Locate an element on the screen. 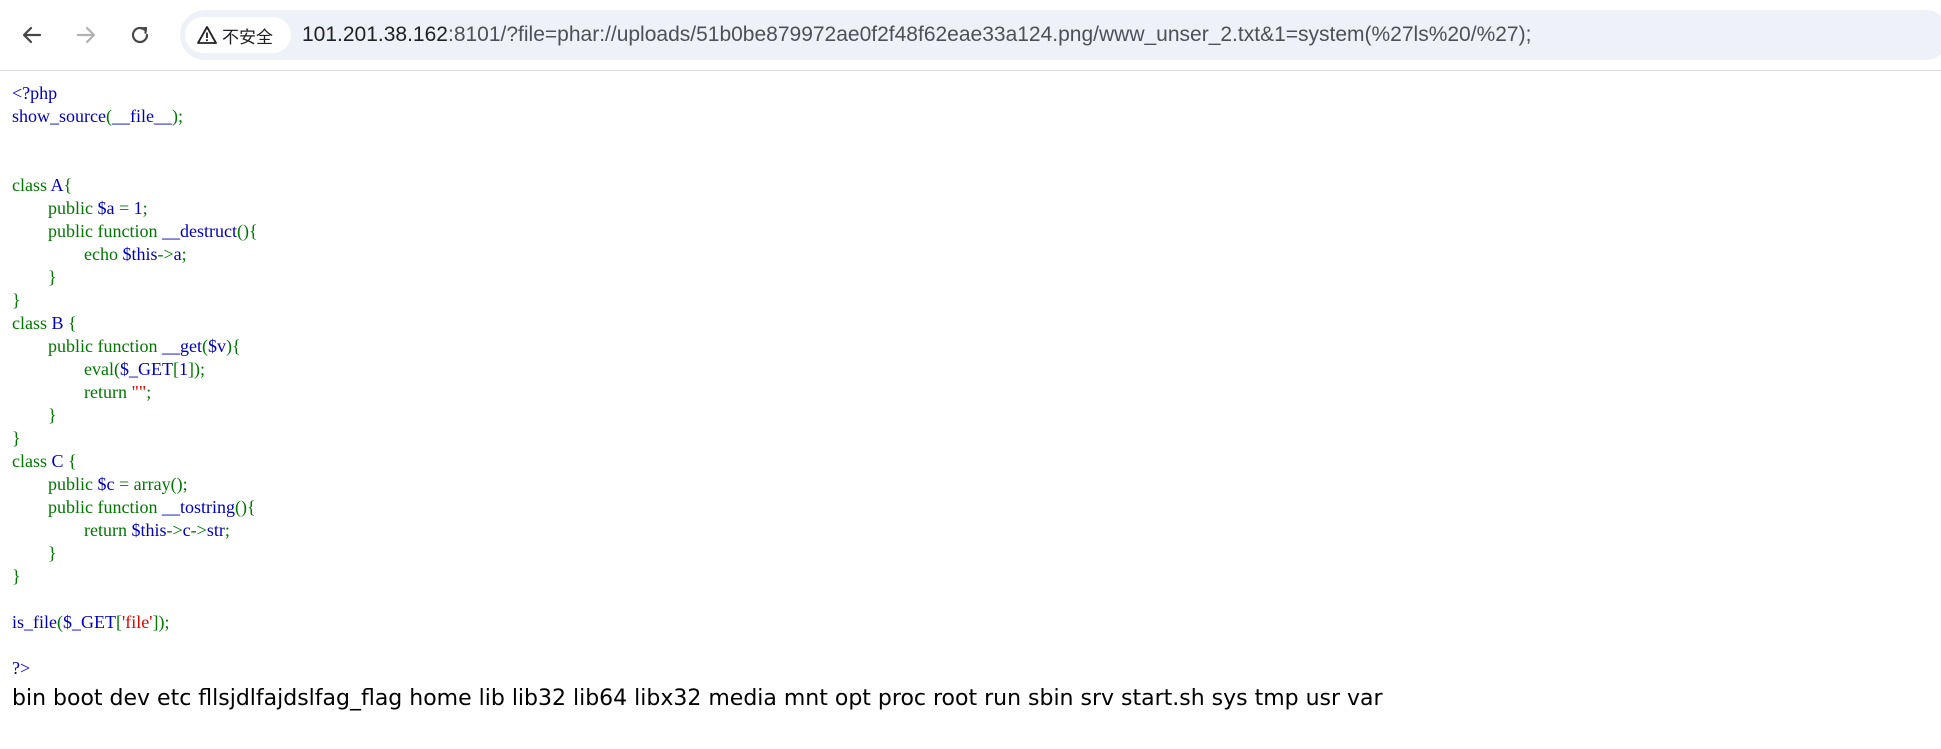 The width and height of the screenshot is (1941, 749). arrow-right-icon is located at coordinates (86, 35).